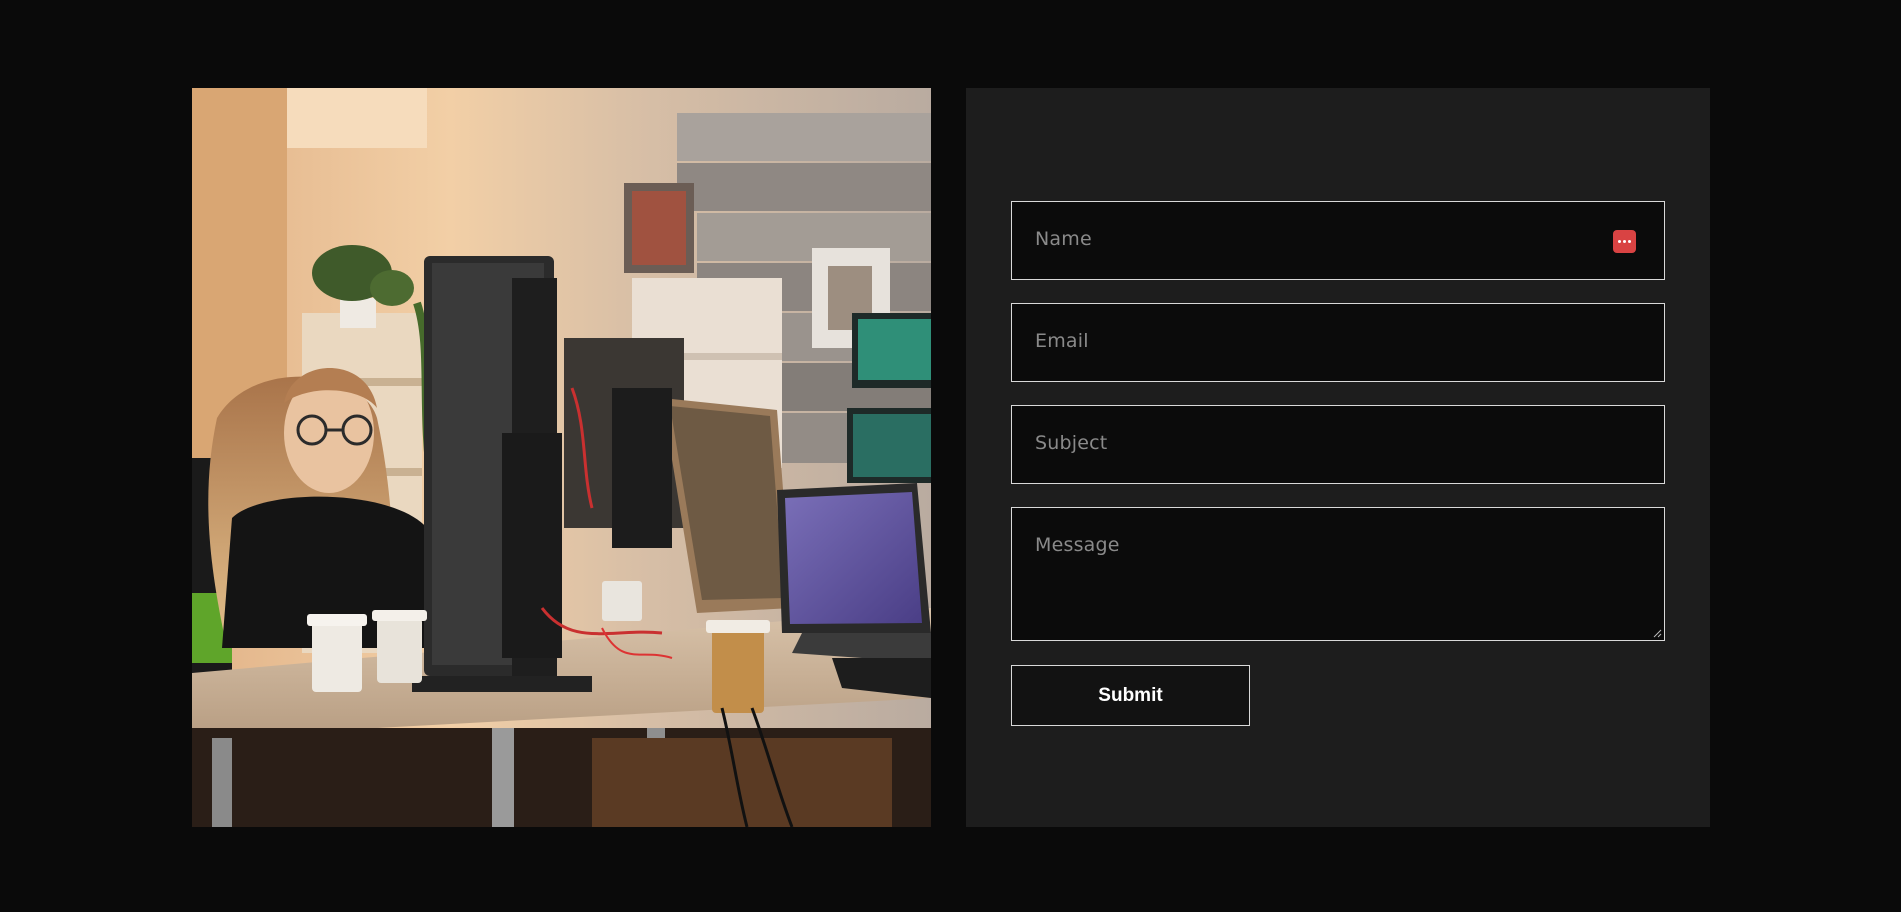 The width and height of the screenshot is (1901, 912). I want to click on email-placeholder: Email, so click(1062, 341).